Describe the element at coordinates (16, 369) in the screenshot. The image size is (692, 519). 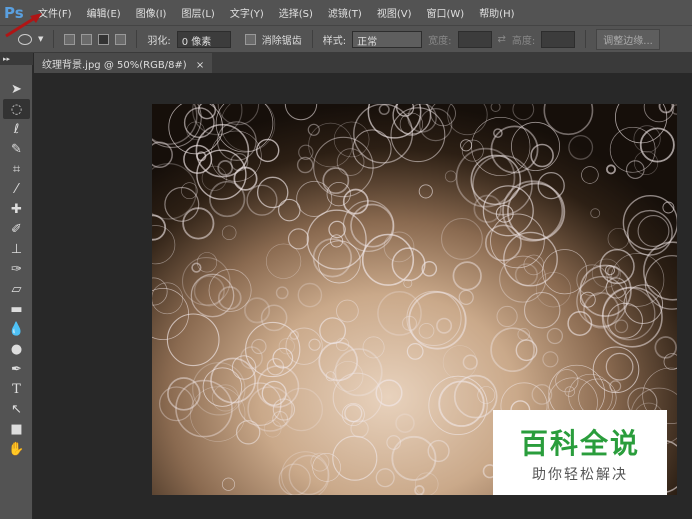
I see `pen-tool-icon: ✒` at that location.